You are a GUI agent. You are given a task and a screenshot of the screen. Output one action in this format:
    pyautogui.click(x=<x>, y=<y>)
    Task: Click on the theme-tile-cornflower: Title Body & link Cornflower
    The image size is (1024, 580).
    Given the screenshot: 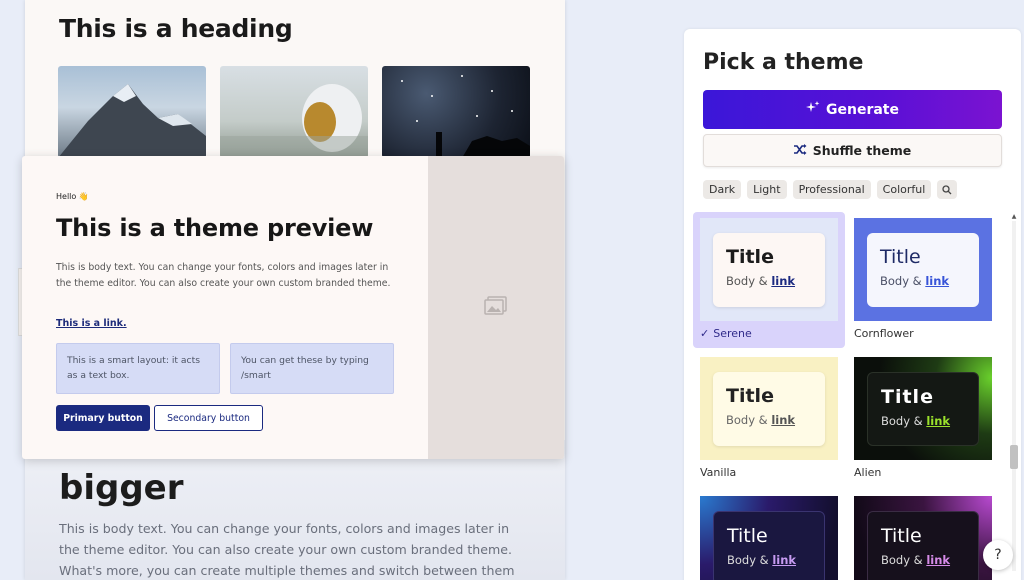 What is the action you would take?
    pyautogui.click(x=923, y=280)
    